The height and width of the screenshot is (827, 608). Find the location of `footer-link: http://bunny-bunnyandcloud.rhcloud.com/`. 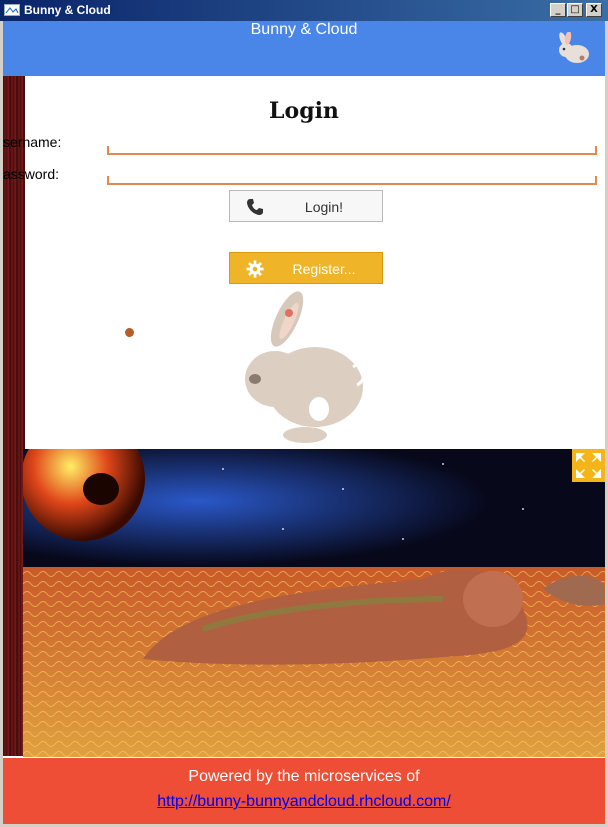

footer-link: http://bunny-bunnyandcloud.rhcloud.com/ is located at coordinates (304, 802).